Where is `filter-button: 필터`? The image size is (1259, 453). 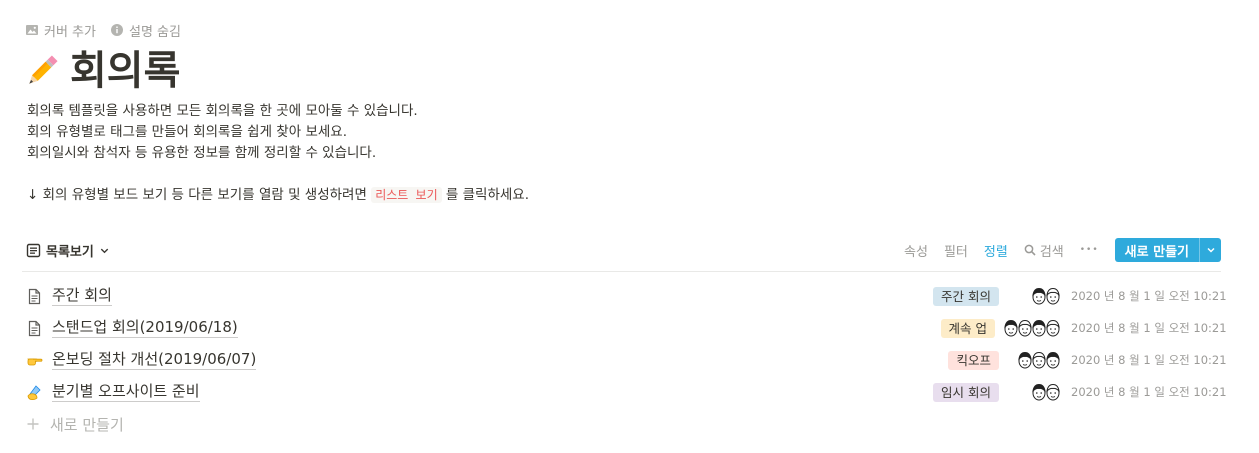
filter-button: 필터 is located at coordinates (956, 250).